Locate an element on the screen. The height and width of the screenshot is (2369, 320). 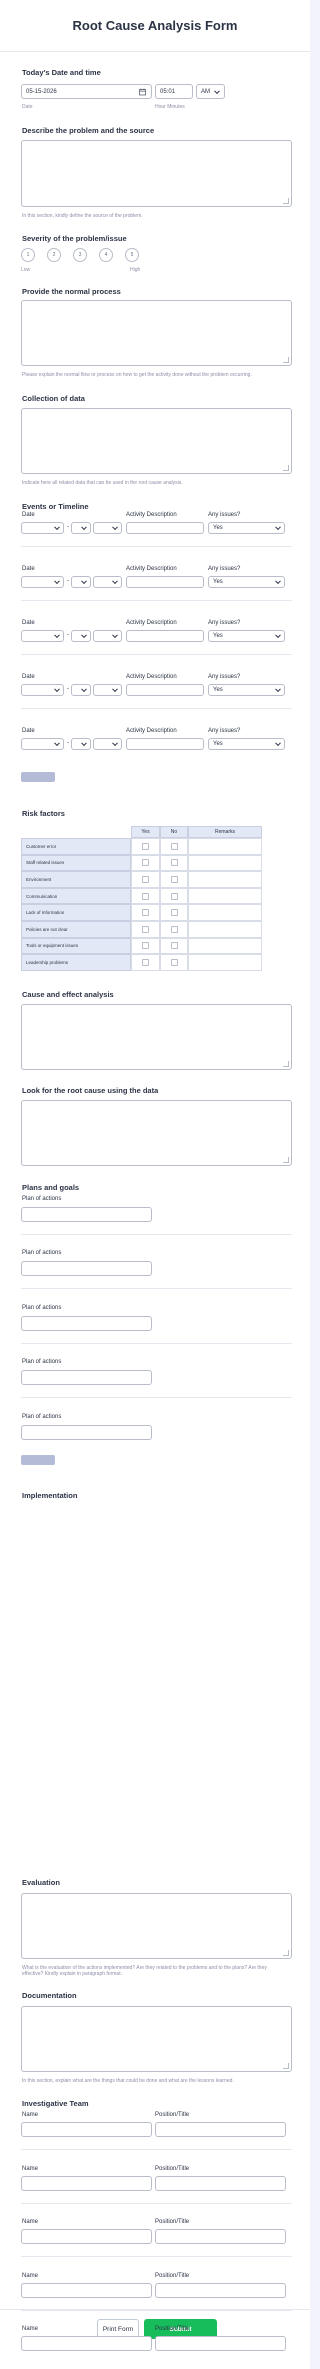
date-input: 05-15-2026 is located at coordinates (86, 91).